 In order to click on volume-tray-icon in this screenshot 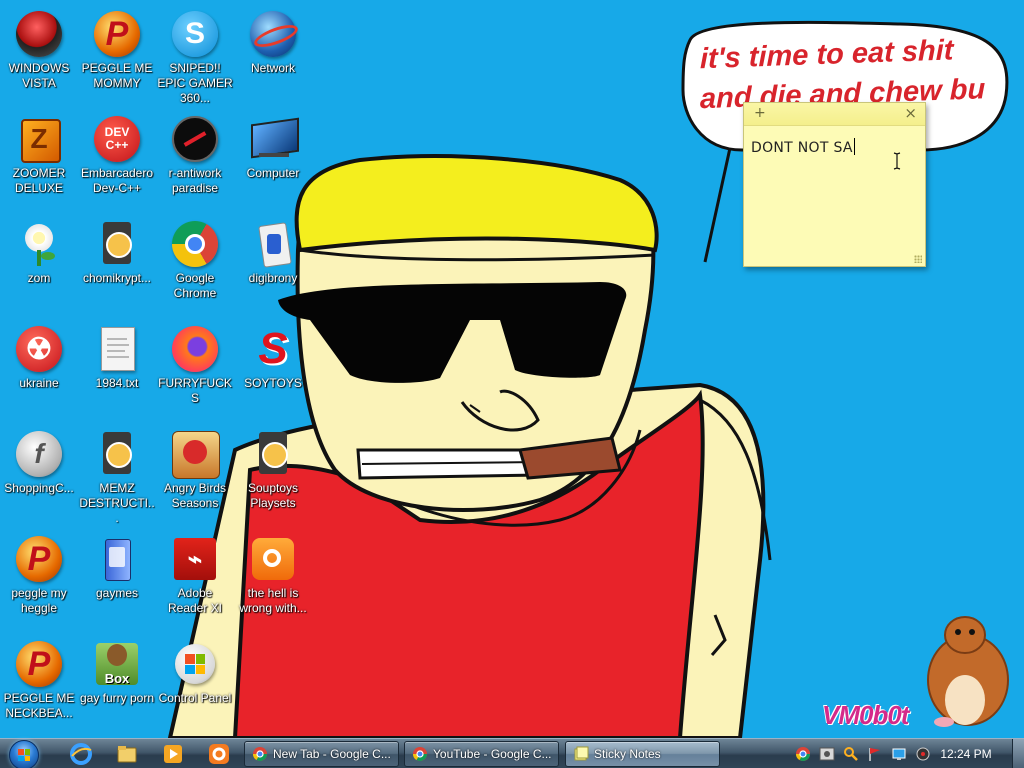, I will do `click(923, 754)`.